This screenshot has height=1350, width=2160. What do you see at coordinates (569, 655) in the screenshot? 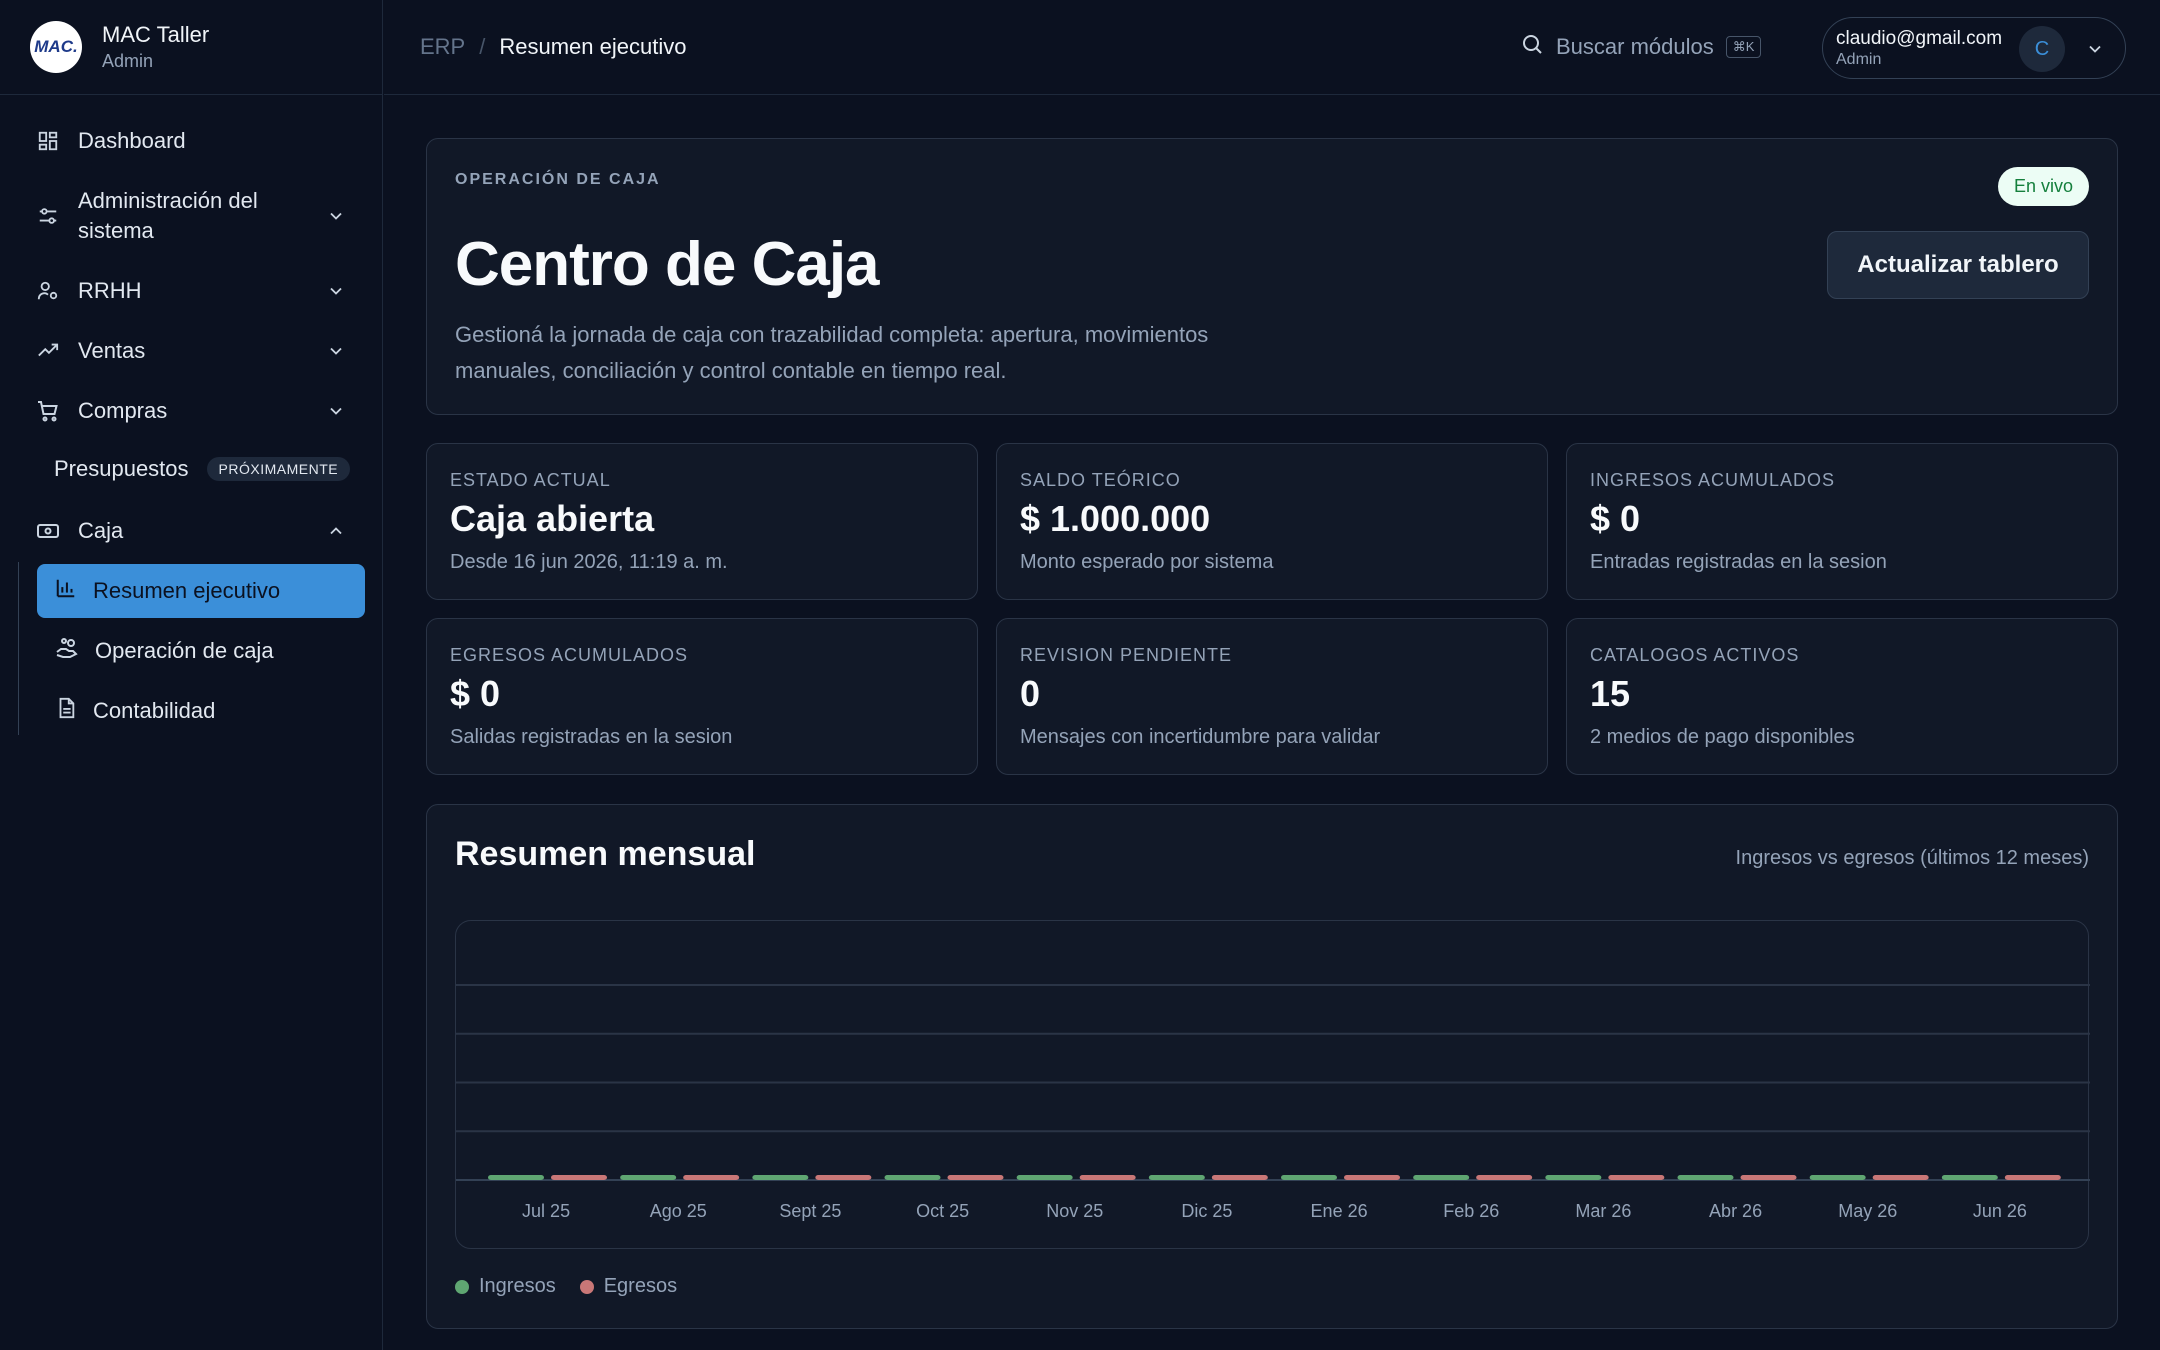
I see `stat-label: EGRESOS ACUMULADOS` at bounding box center [569, 655].